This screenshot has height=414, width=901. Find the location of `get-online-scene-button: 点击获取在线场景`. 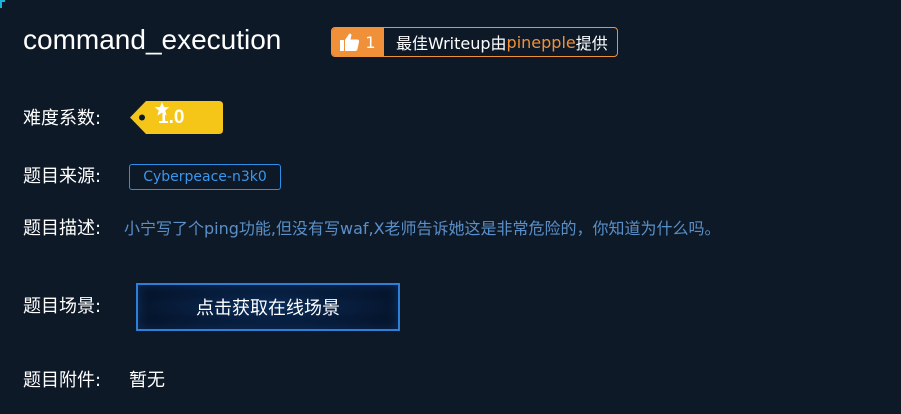

get-online-scene-button: 点击获取在线场景 is located at coordinates (268, 307).